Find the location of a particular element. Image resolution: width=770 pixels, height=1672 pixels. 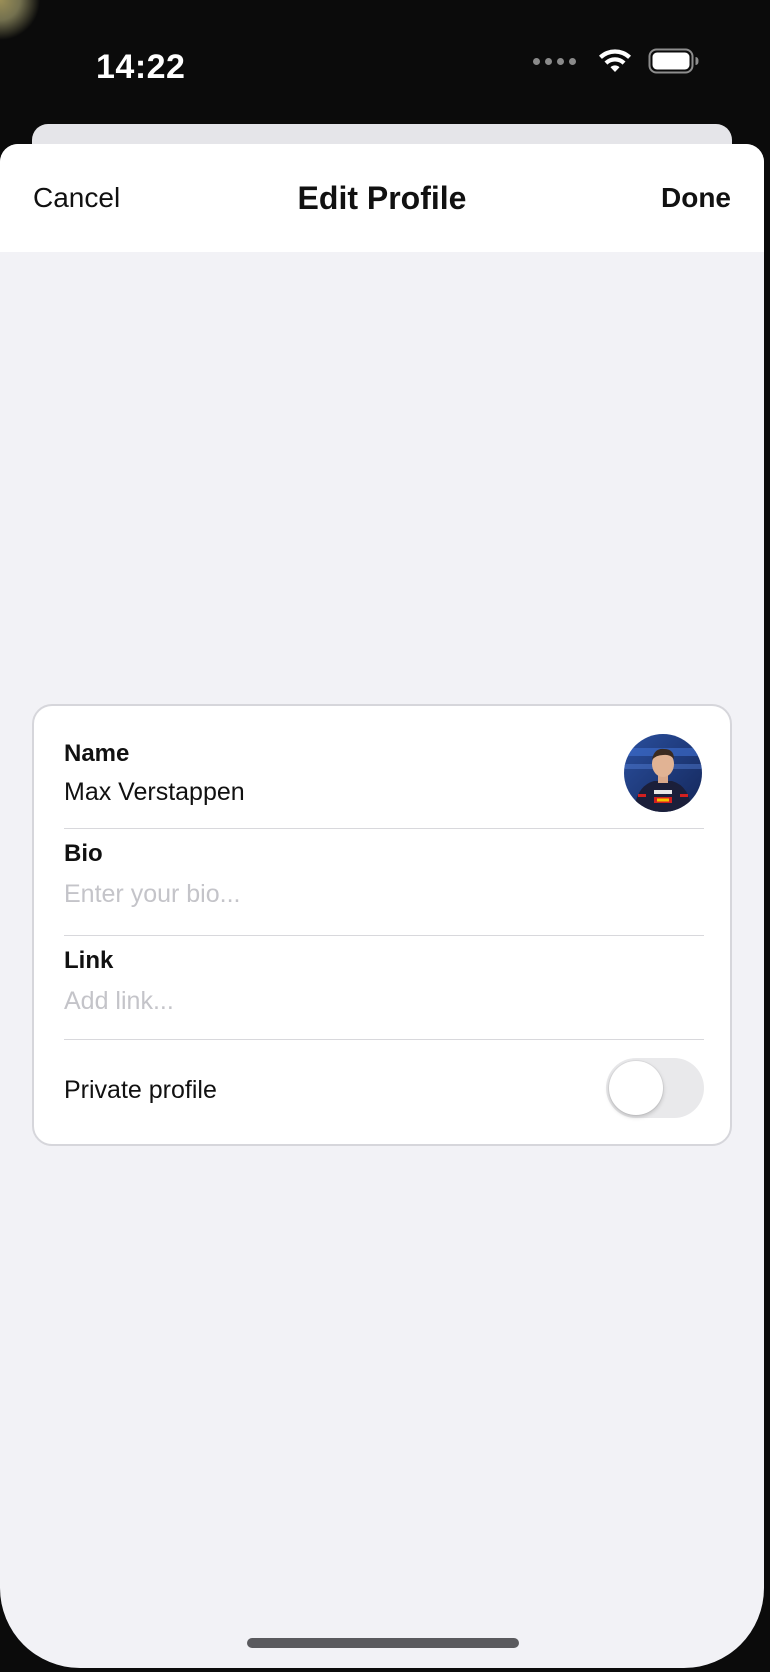

wifi-icon is located at coordinates (615, 61).